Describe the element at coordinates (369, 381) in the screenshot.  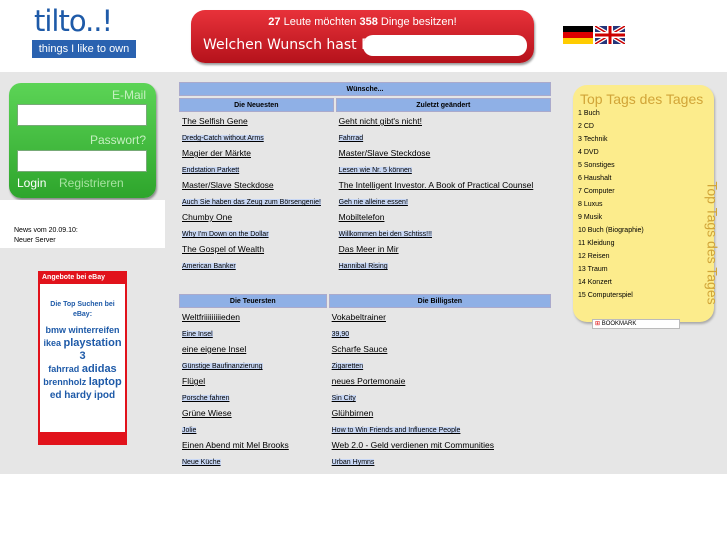
I see `wish-link: neues Portemonaie` at that location.